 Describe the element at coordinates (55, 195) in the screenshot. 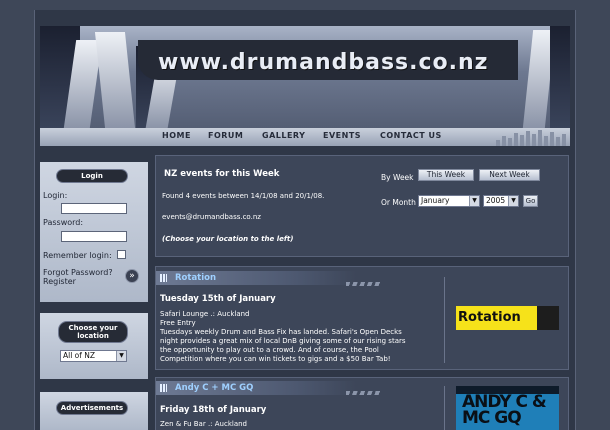

I see `login-label: Login:` at that location.